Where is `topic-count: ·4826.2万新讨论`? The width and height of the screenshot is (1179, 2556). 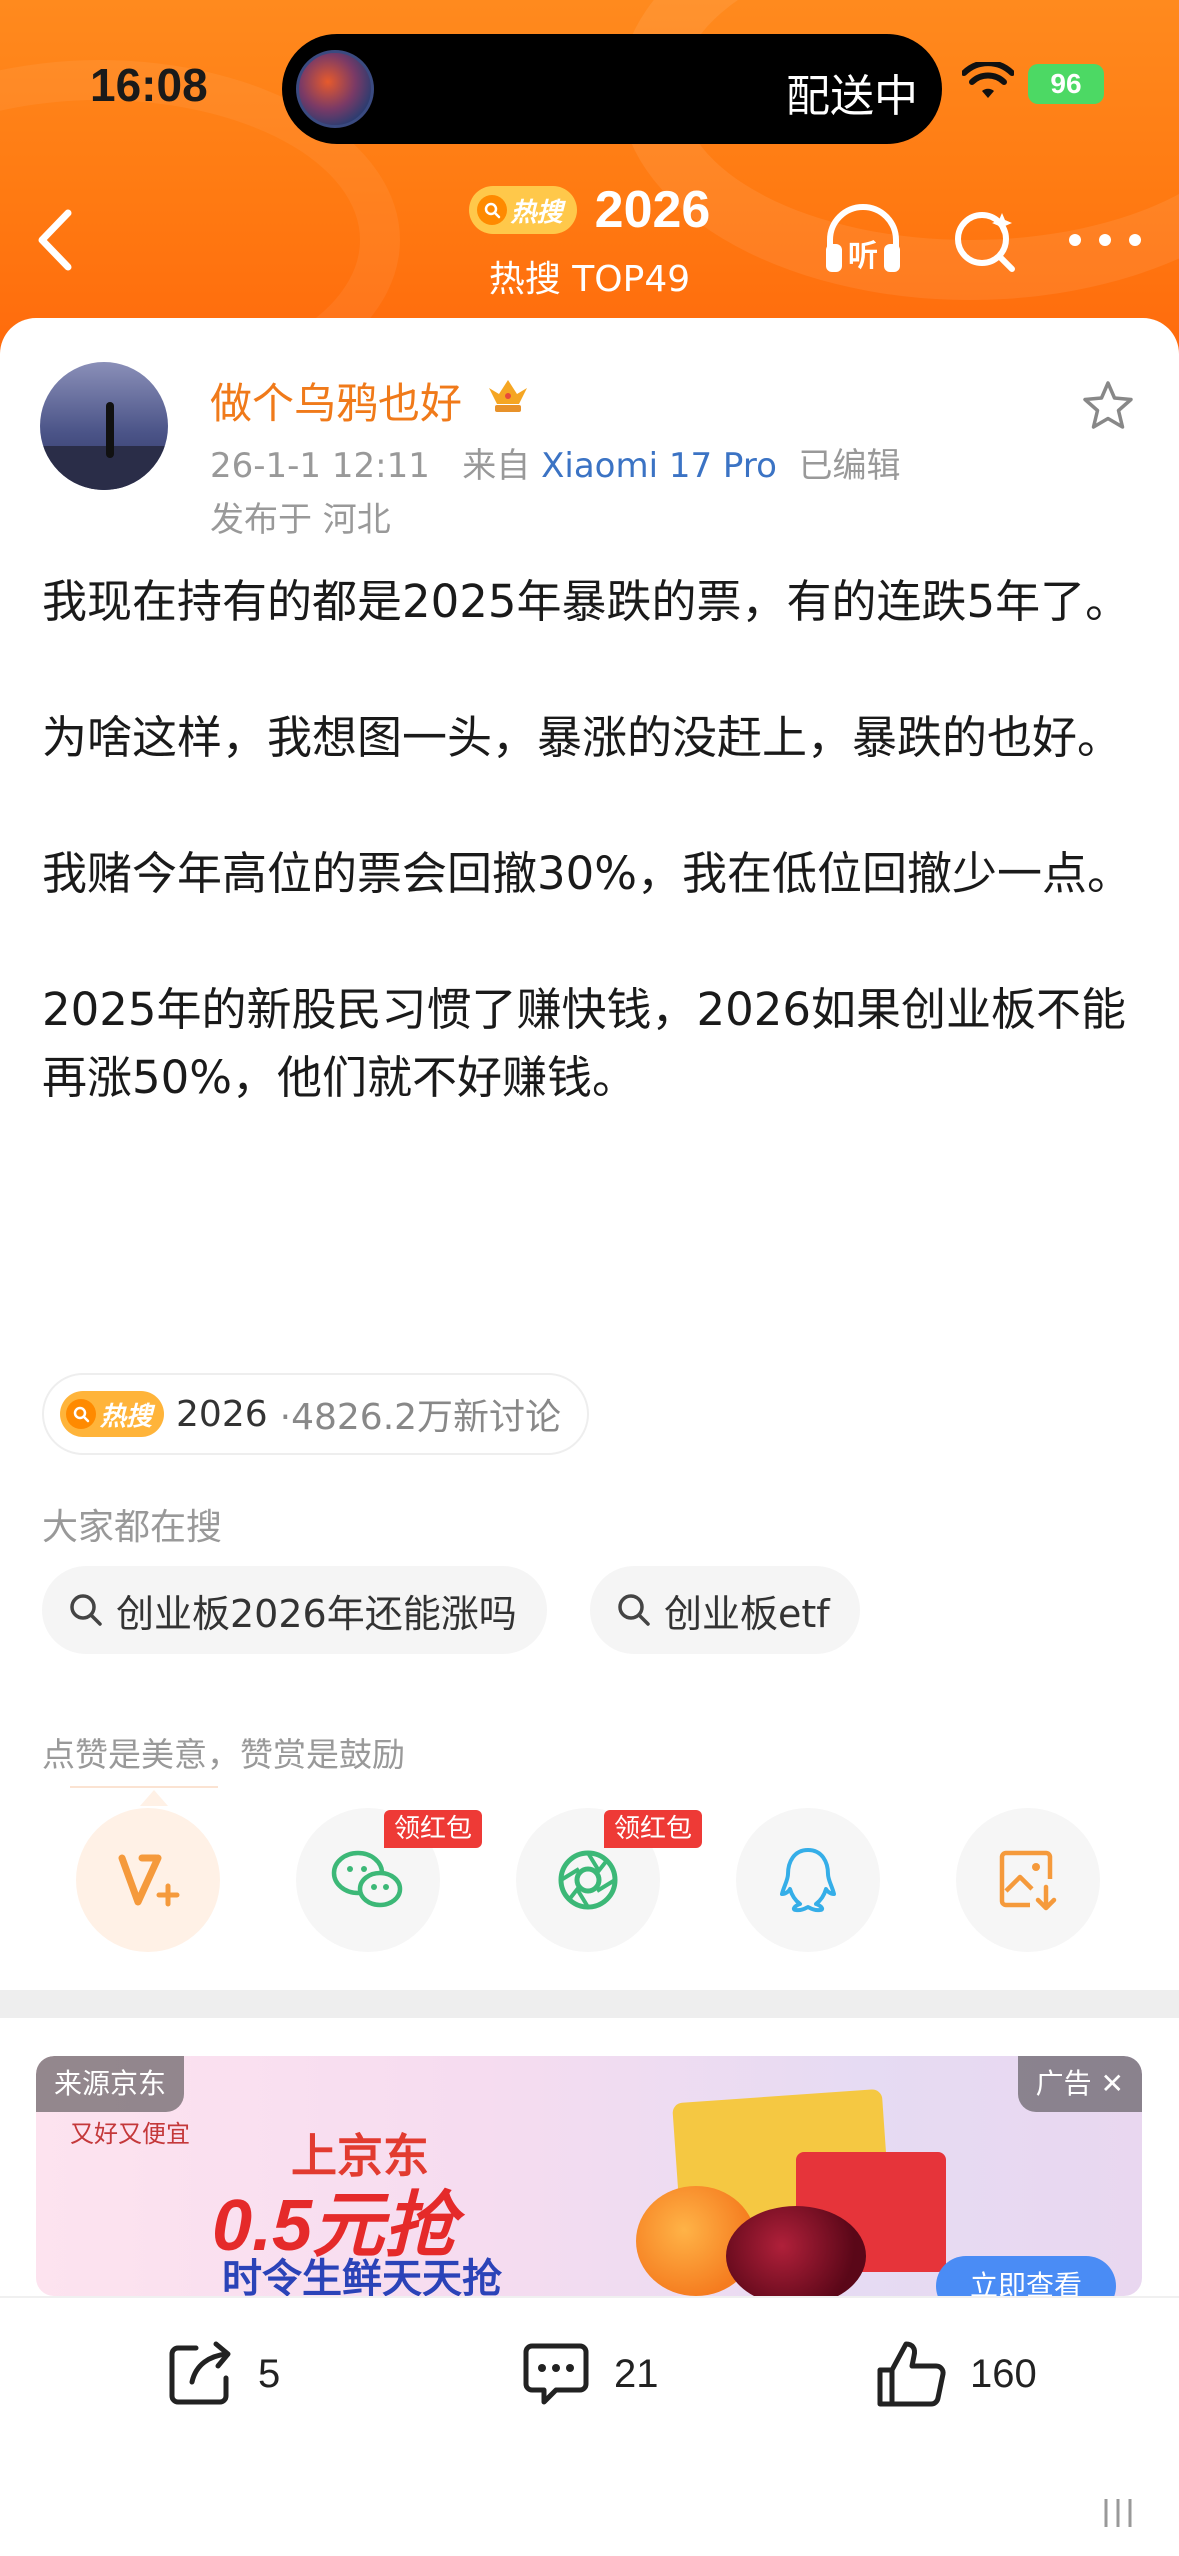
topic-count: ·4826.2万新讨论 is located at coordinates (420, 1417).